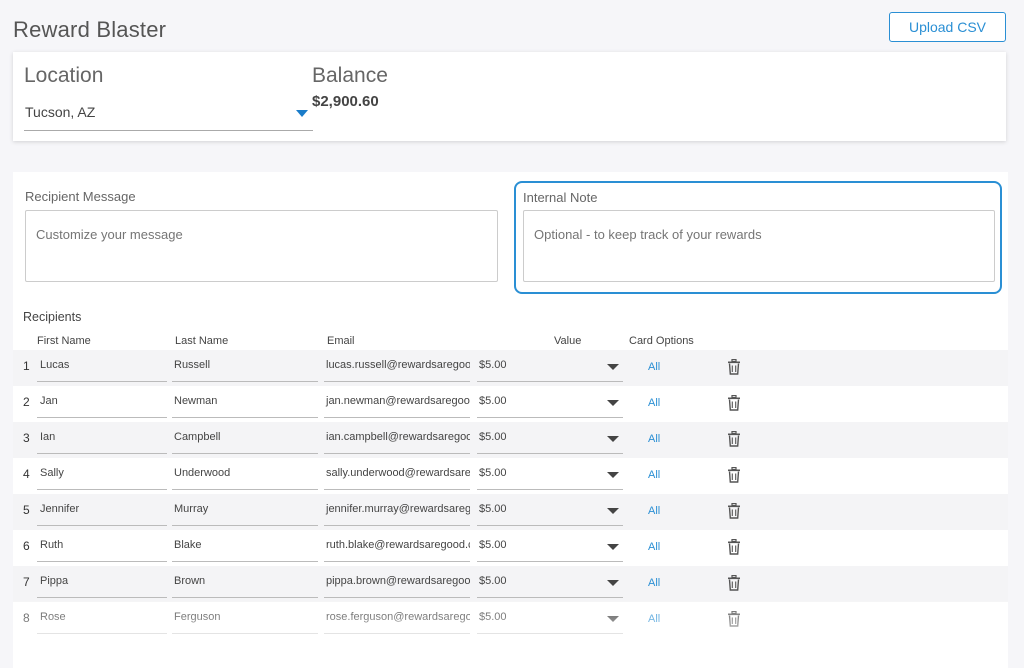  I want to click on location-value: Tucson, AZ, so click(60, 112).